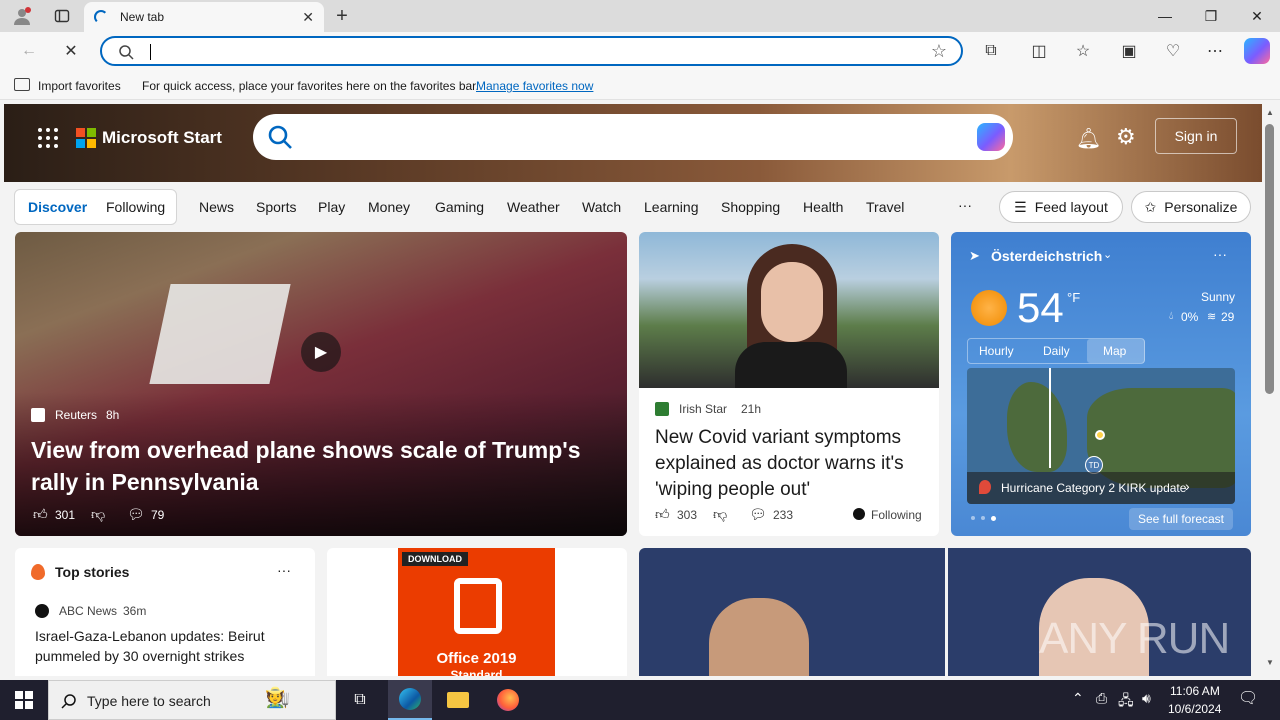 The image size is (1280, 720). Describe the element at coordinates (48, 138) in the screenshot. I see `apps-grid-icon` at that location.